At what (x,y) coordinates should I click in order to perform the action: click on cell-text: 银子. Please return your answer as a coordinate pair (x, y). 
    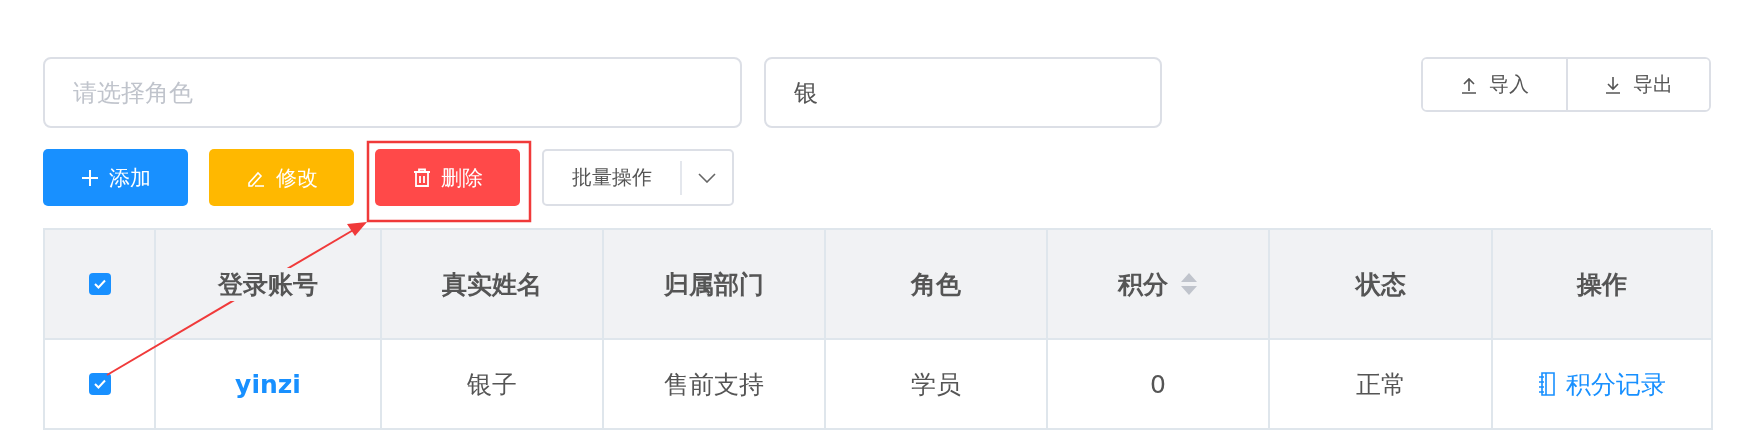
    Looking at the image, I should click on (492, 384).